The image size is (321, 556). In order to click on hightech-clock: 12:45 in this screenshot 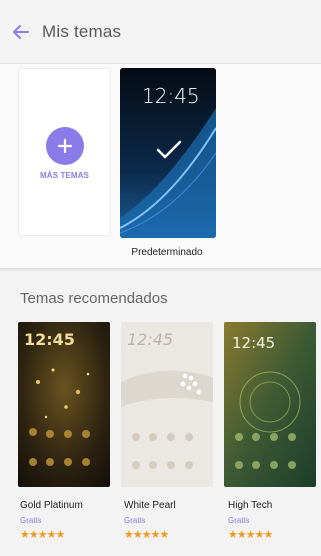, I will do `click(254, 343)`.